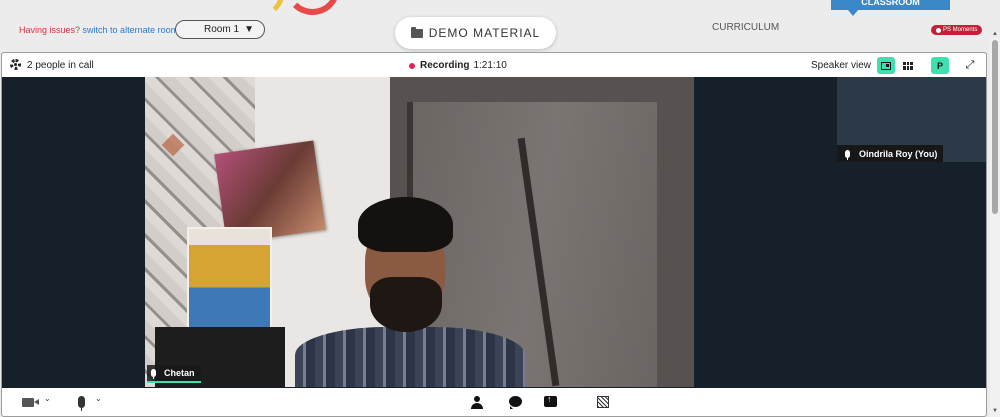 The image size is (1000, 417). Describe the element at coordinates (995, 127) in the screenshot. I see `scrollbar-thumb` at that location.